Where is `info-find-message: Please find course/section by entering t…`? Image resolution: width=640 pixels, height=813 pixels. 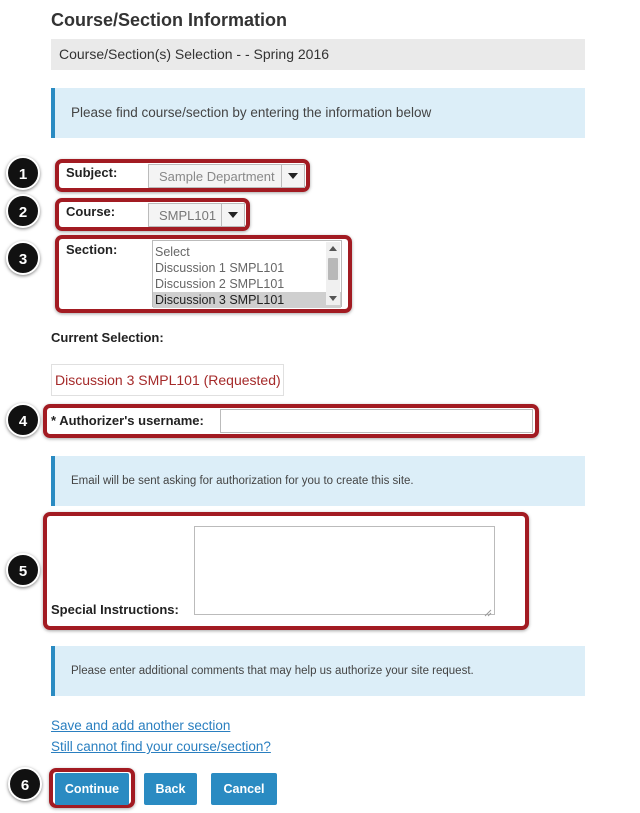 info-find-message: Please find course/section by entering t… is located at coordinates (318, 113).